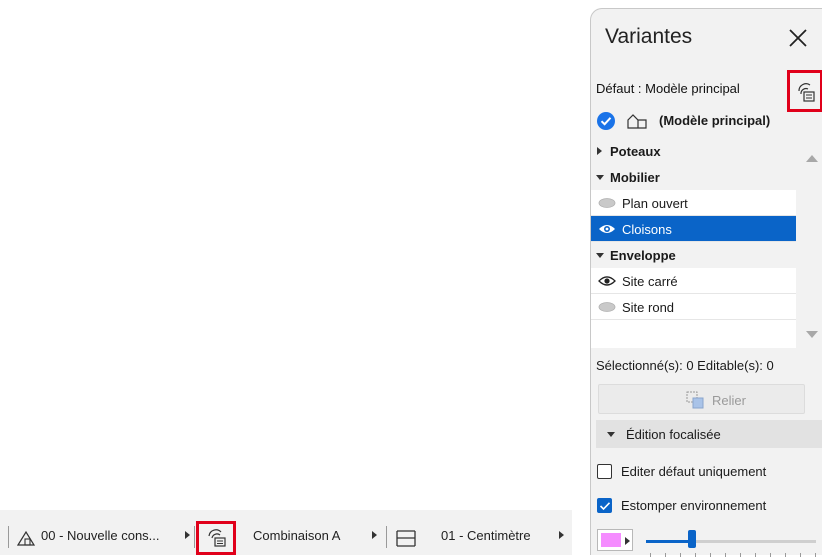 The height and width of the screenshot is (557, 822). Describe the element at coordinates (798, 38) in the screenshot. I see `close-icon` at that location.